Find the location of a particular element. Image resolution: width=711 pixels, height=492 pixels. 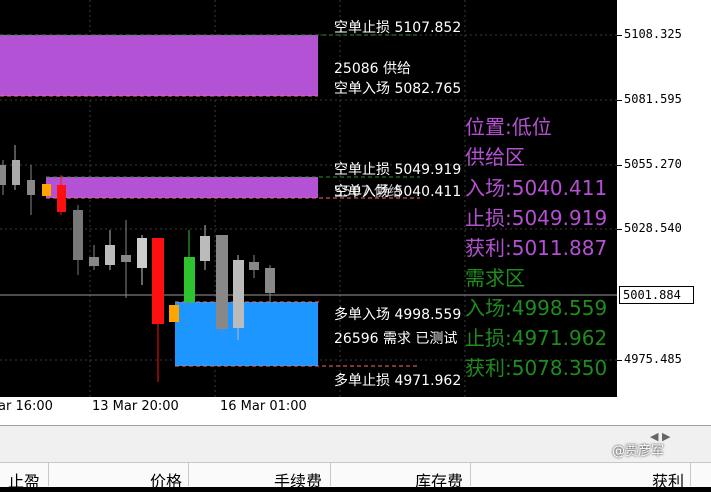

price-tick-3: 5055.270 is located at coordinates (653, 164).